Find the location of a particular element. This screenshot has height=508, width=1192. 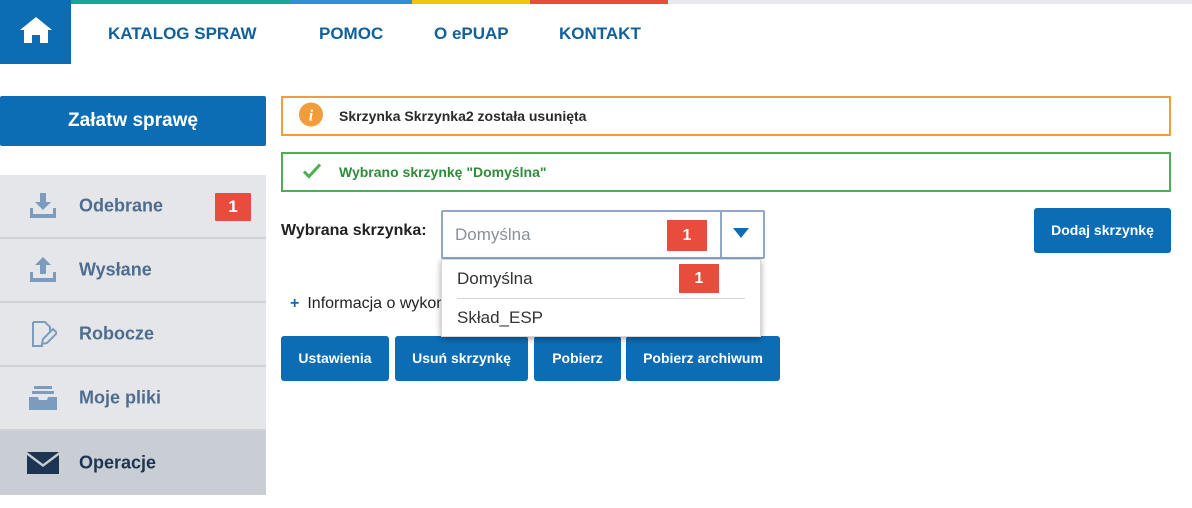

download-archive-button: Pobierz archiwum is located at coordinates (703, 358).